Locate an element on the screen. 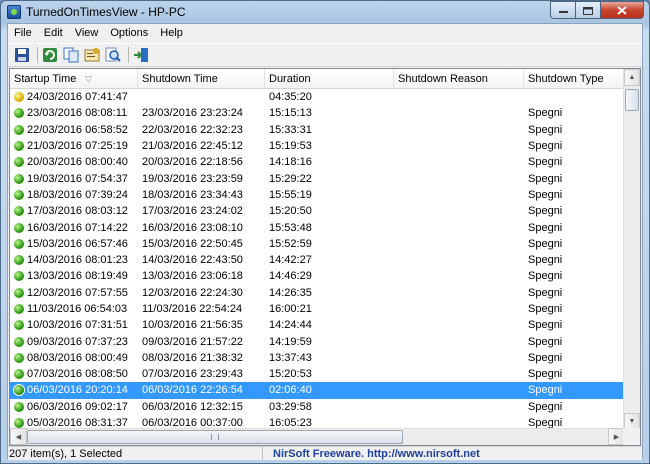 The image size is (650, 464). column-header-startup-time: Startup Time ▽ is located at coordinates (74, 79).